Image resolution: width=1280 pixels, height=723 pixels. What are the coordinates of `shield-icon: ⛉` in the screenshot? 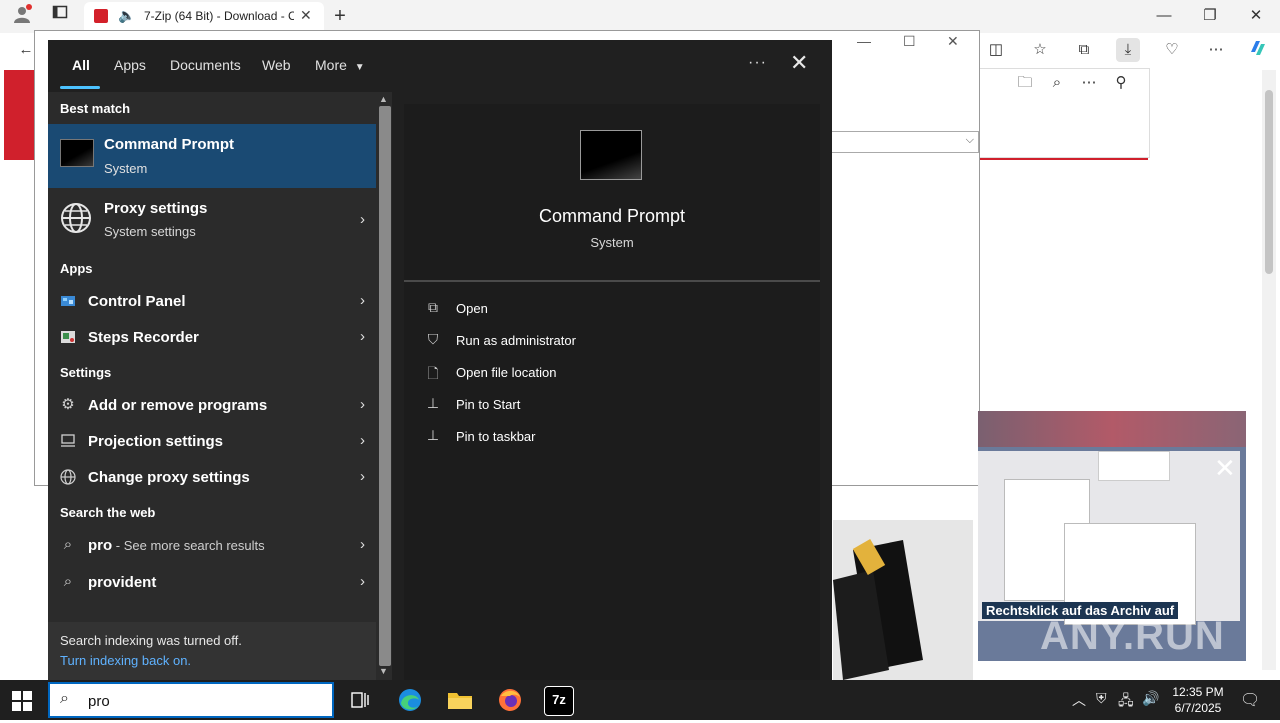 It's located at (433, 339).